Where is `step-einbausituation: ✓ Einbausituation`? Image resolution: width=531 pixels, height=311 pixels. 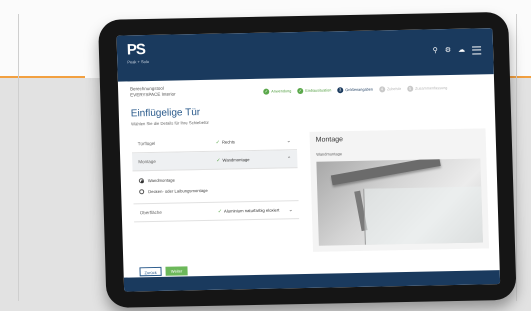 step-einbausituation: ✓ Einbausituation is located at coordinates (314, 91).